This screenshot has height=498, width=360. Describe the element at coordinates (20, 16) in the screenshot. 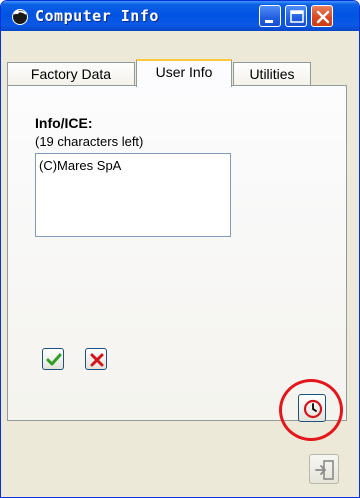

I see `app-icon` at that location.